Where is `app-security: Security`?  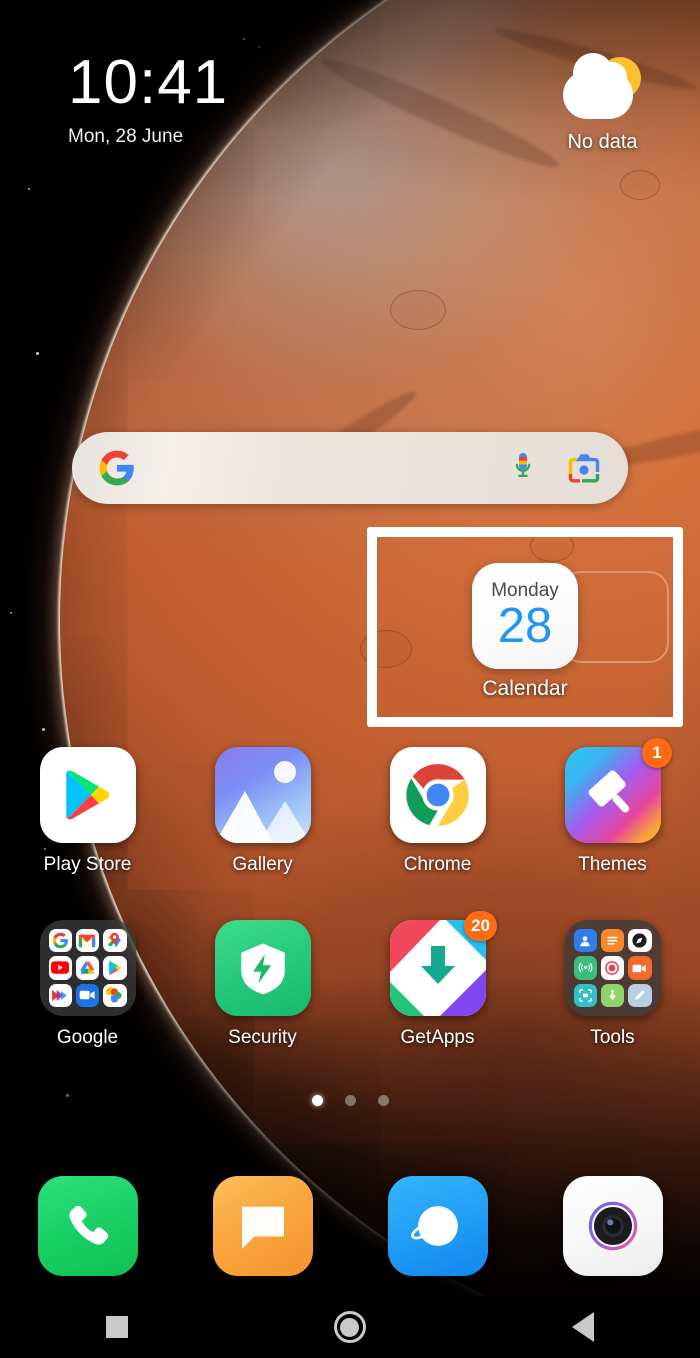 app-security: Security is located at coordinates (262, 984).